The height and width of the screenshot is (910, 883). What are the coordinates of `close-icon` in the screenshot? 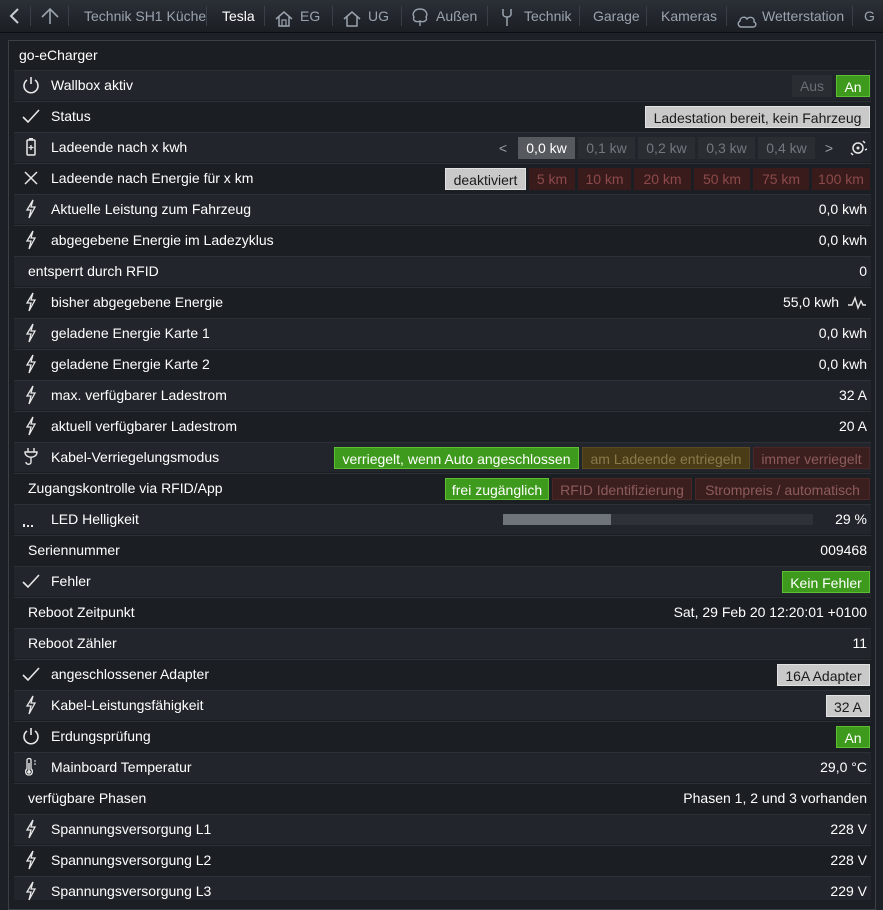 It's located at (31, 178).